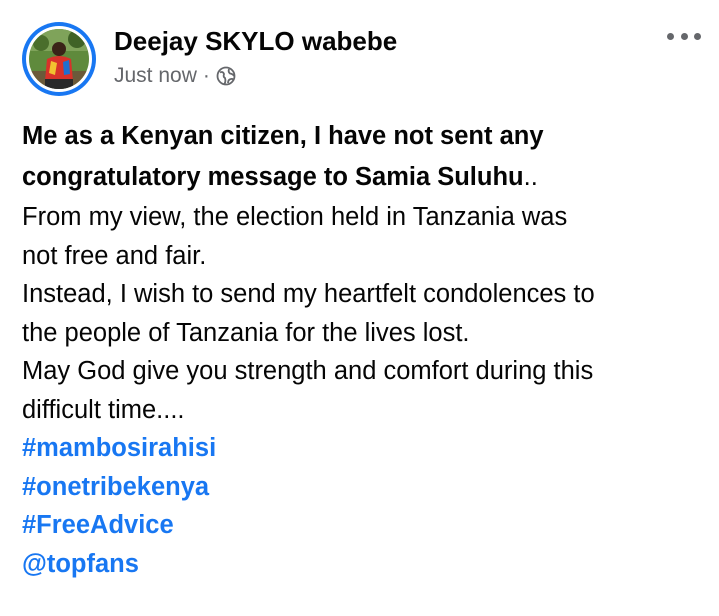 Image resolution: width=719 pixels, height=616 pixels. What do you see at coordinates (364, 487) in the screenshot?
I see `hashtag-link: #onetribekenya` at bounding box center [364, 487].